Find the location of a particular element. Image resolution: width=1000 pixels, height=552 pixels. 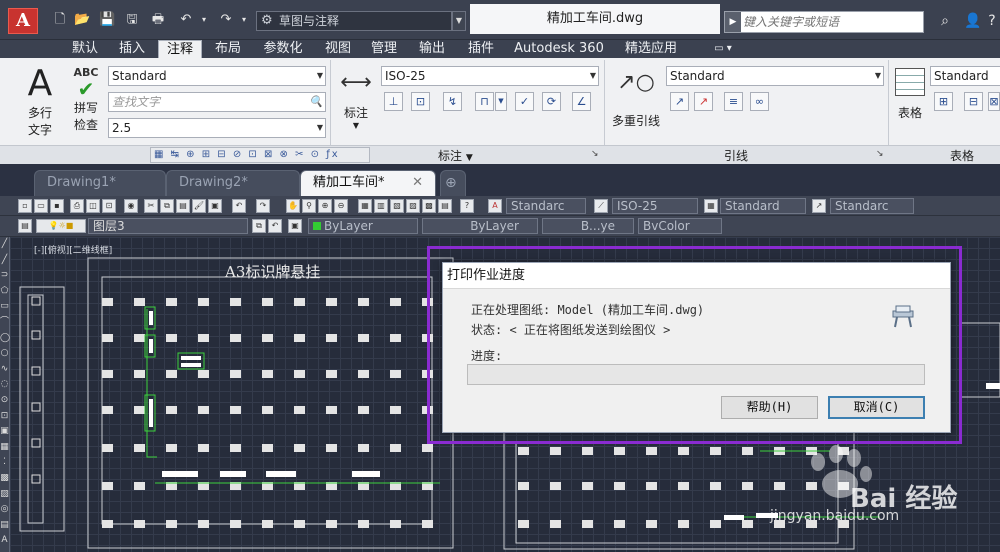

tab-featured-apps: 精选应用 is located at coordinates (651, 49).